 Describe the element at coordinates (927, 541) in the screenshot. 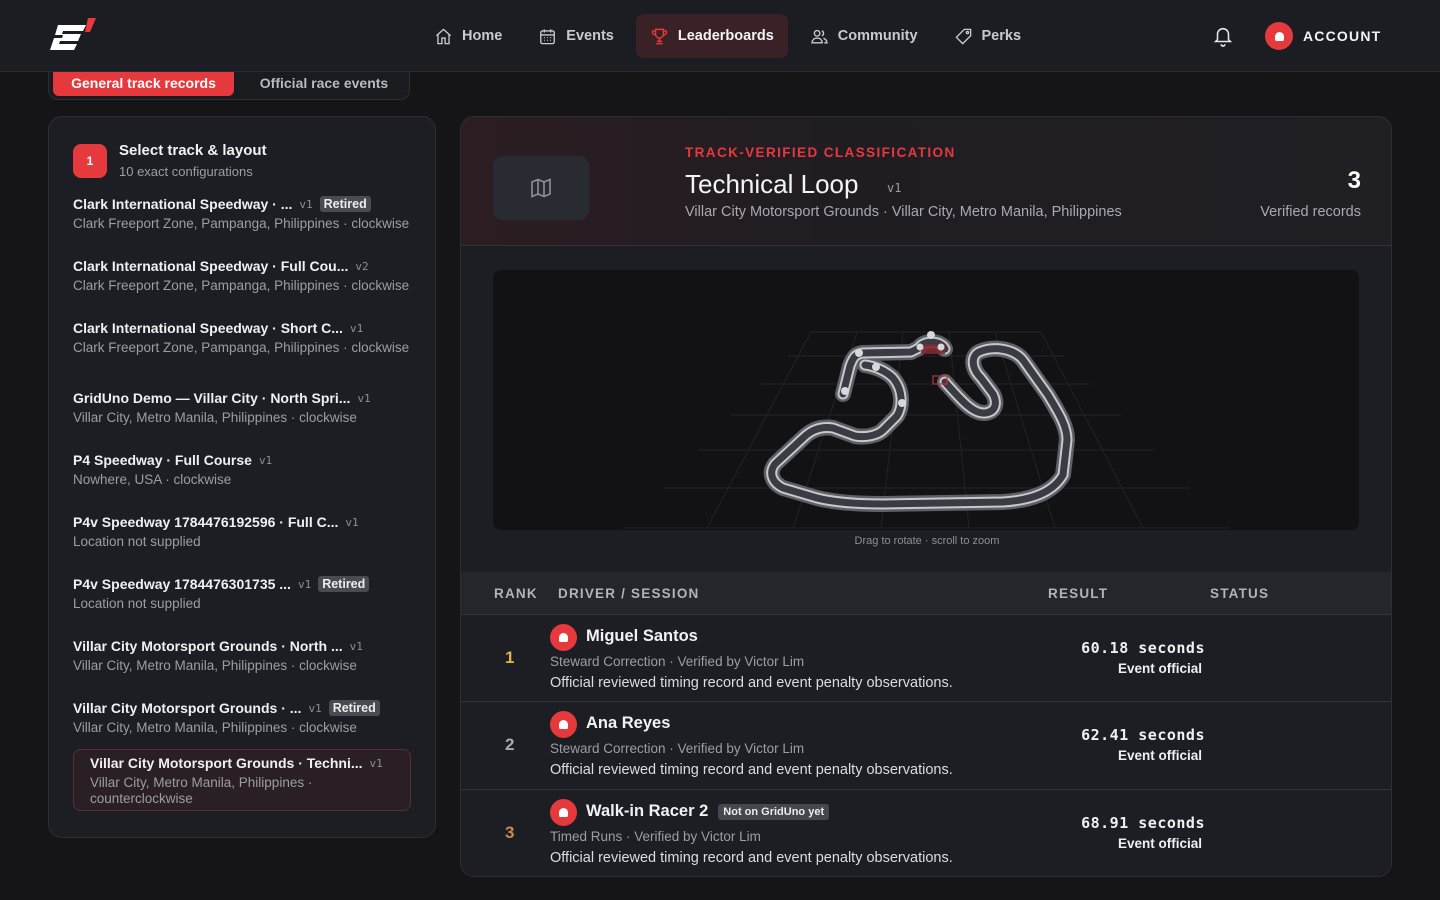

I see `viewer-hint: Drag to rotate · scroll to zoom` at that location.